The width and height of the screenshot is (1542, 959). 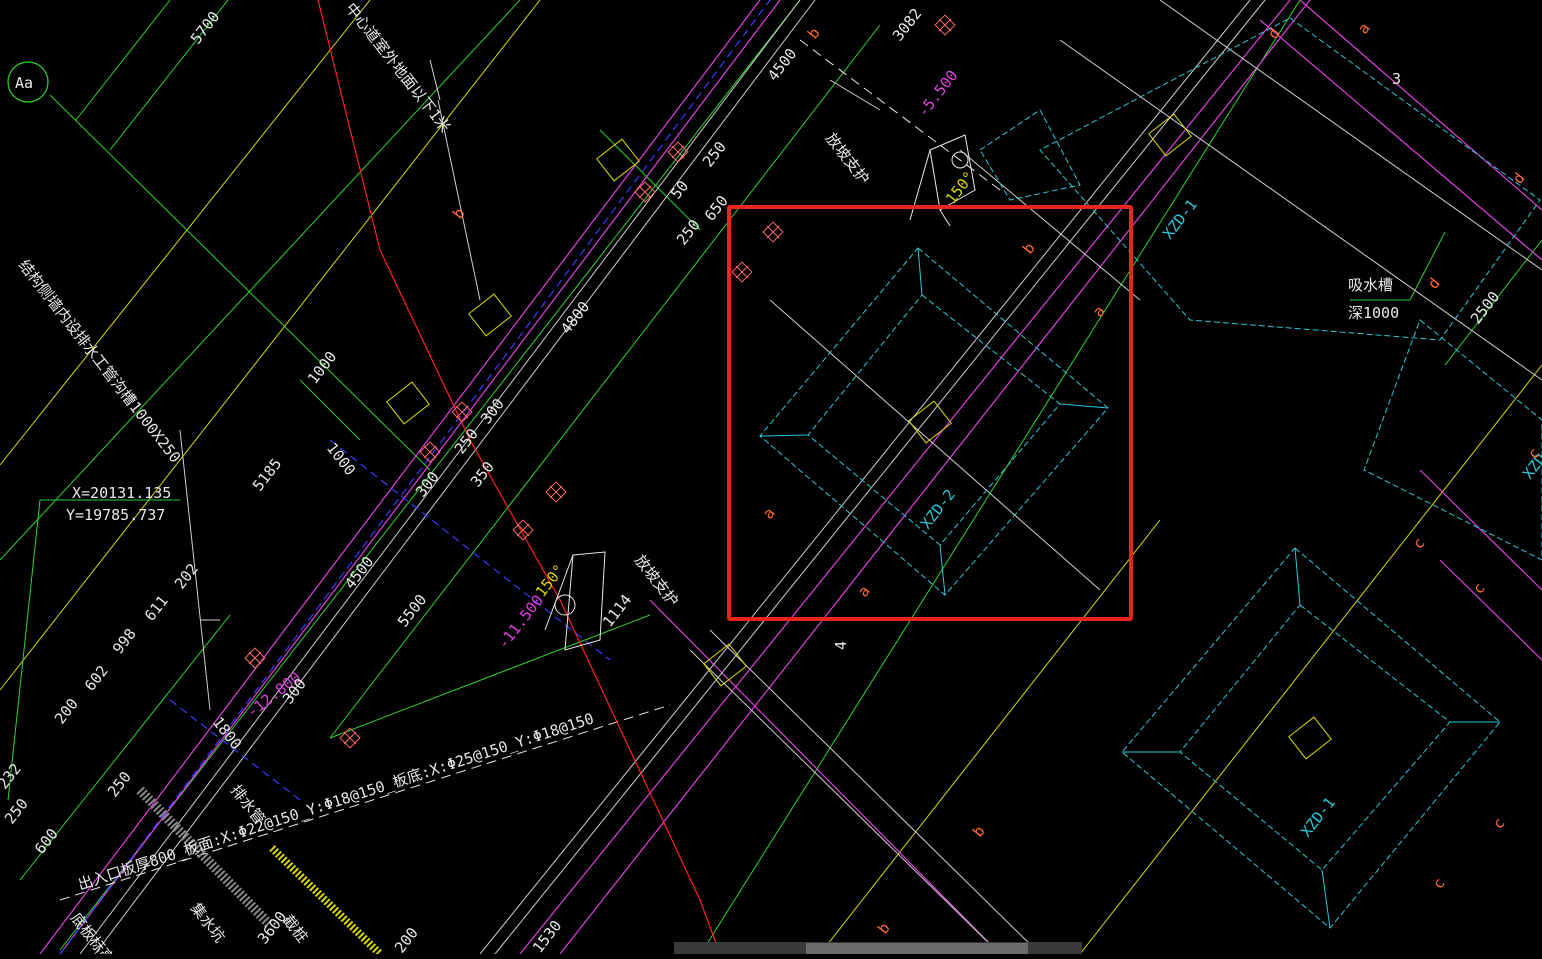 I want to click on dim-50: 50, so click(x=679, y=189).